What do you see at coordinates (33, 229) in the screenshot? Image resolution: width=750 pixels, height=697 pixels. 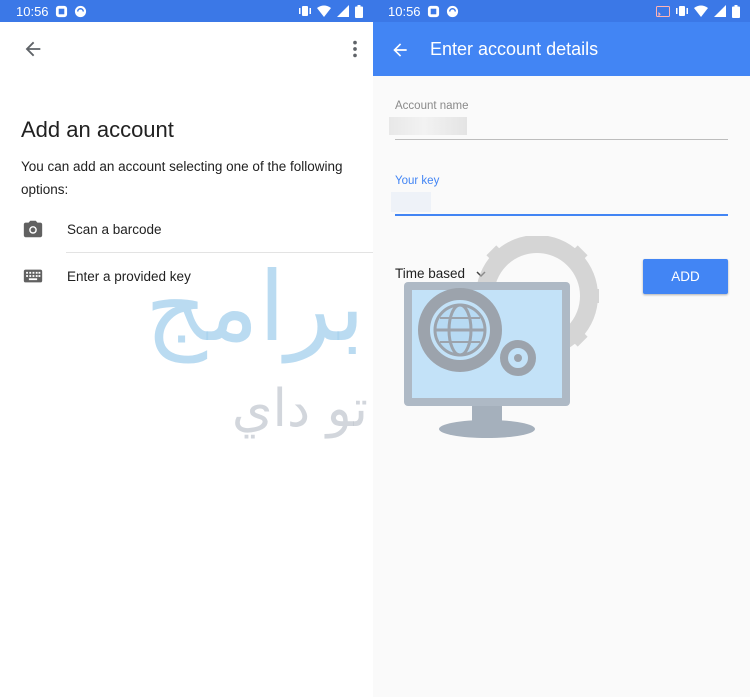 I see `camera-icon` at bounding box center [33, 229].